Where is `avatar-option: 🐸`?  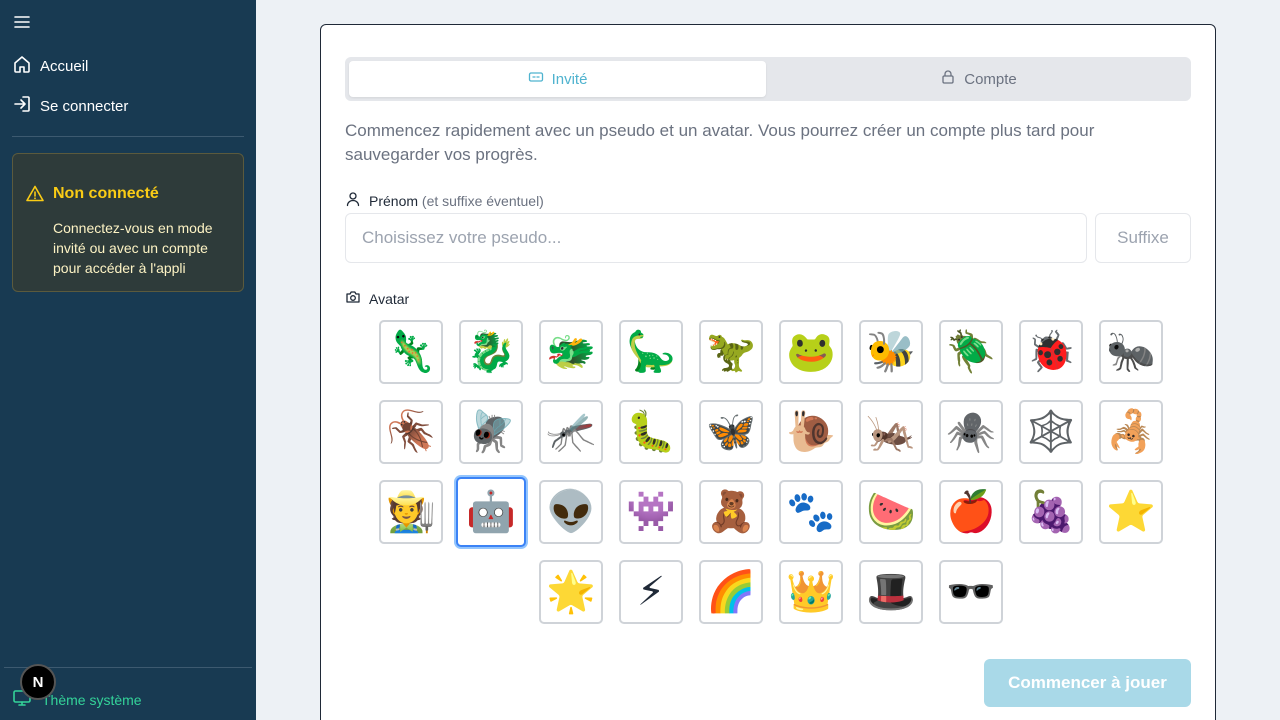 avatar-option: 🐸 is located at coordinates (811, 352).